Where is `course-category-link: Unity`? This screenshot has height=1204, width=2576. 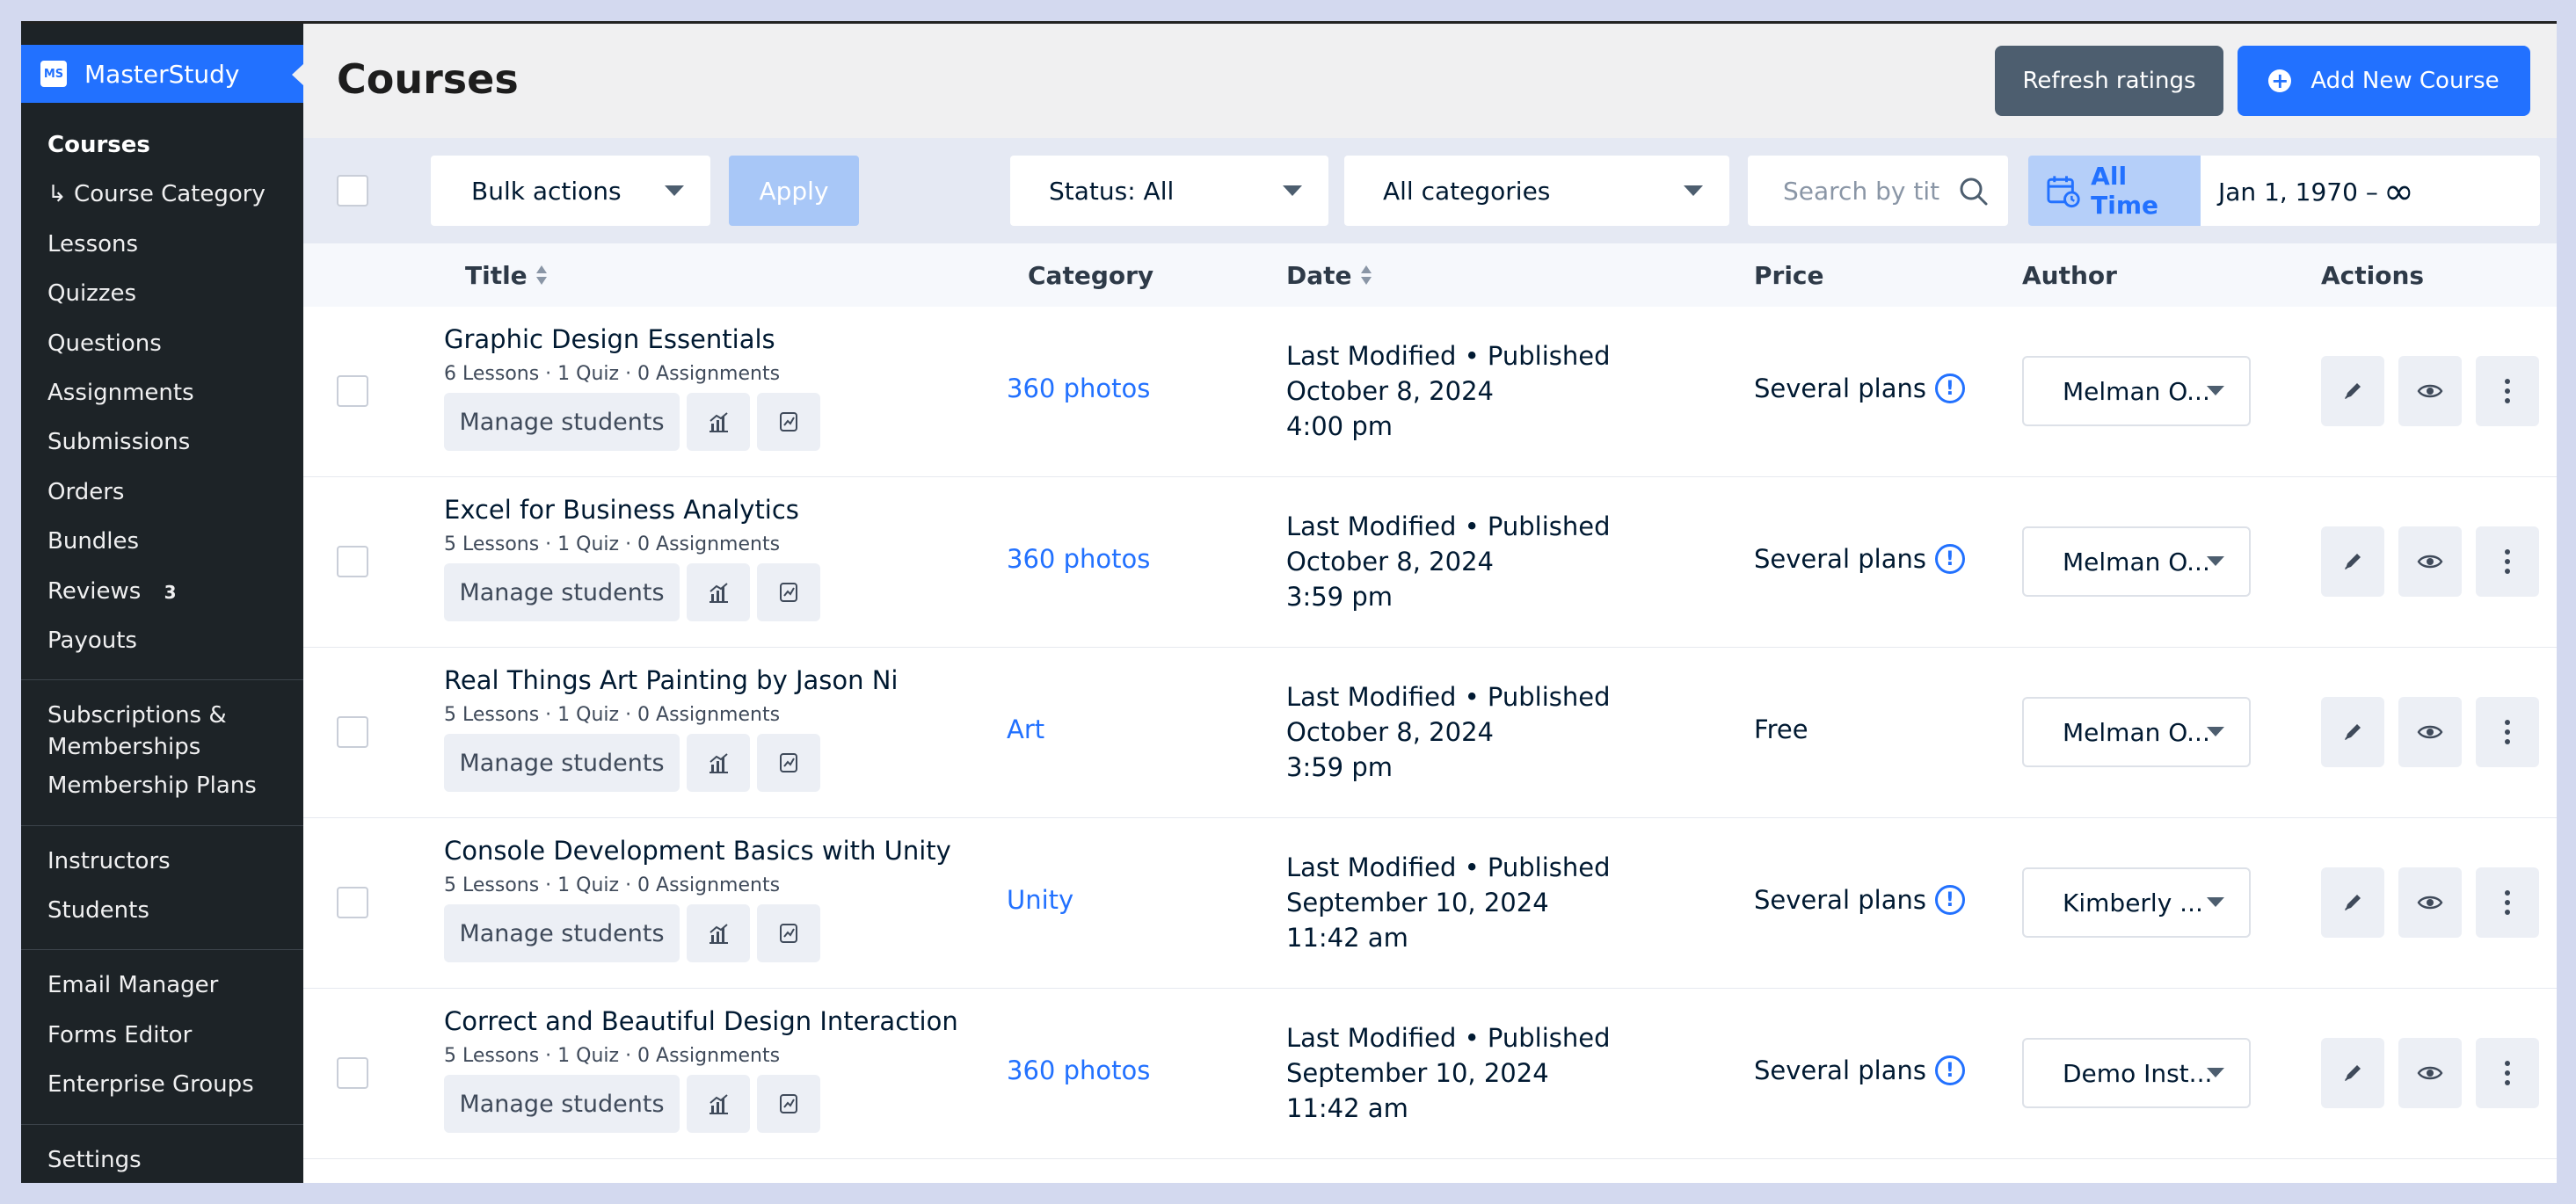
course-category-link: Unity is located at coordinates (1040, 900).